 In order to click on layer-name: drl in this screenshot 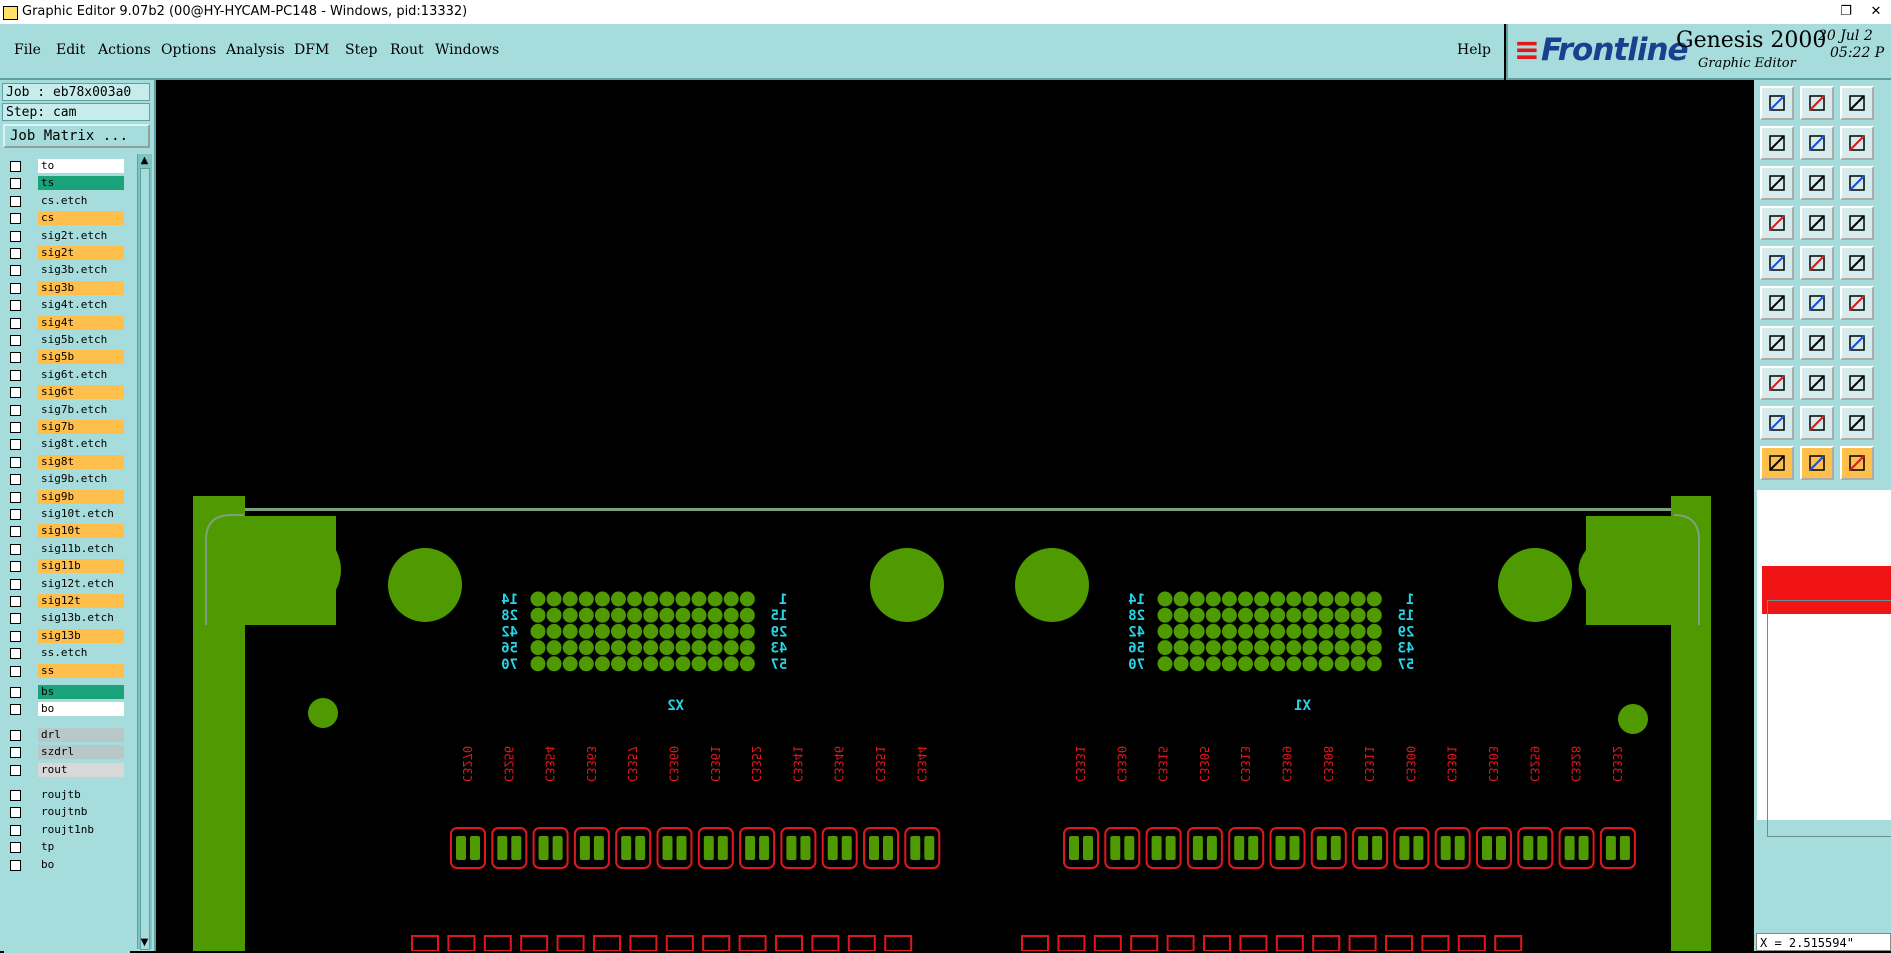, I will do `click(81, 734)`.